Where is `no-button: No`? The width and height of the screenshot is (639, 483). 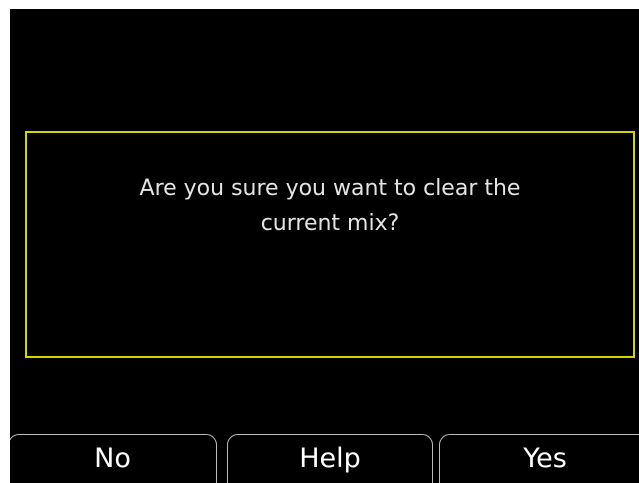 no-button: No is located at coordinates (113, 458).